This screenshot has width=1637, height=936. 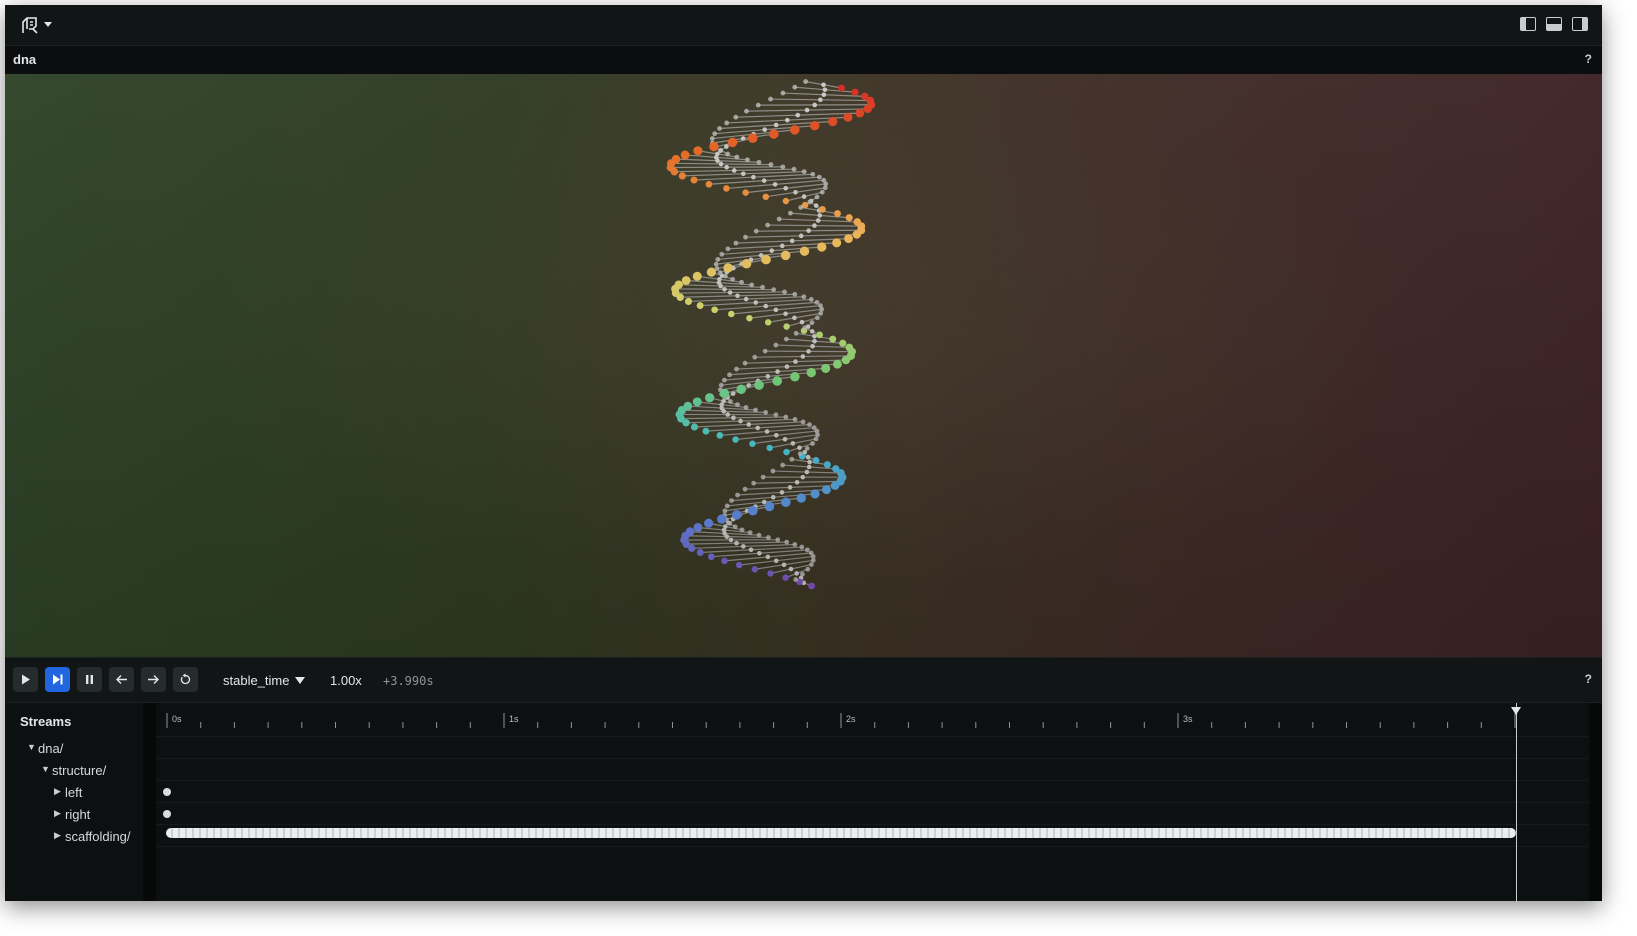 What do you see at coordinates (256, 680) in the screenshot?
I see `timeline-name: stable_time` at bounding box center [256, 680].